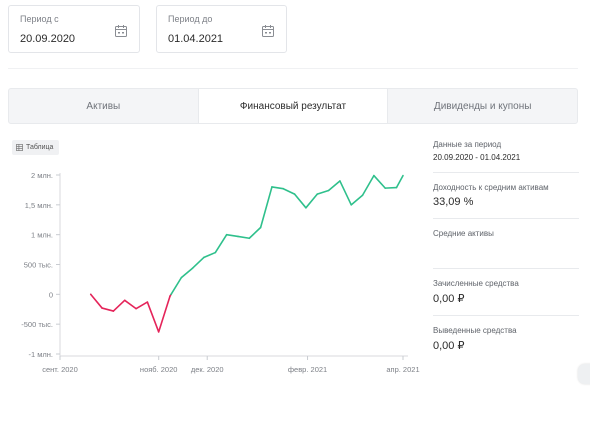 The width and height of the screenshot is (590, 421). I want to click on x-tick-label: нояб. 2020, so click(159, 369).